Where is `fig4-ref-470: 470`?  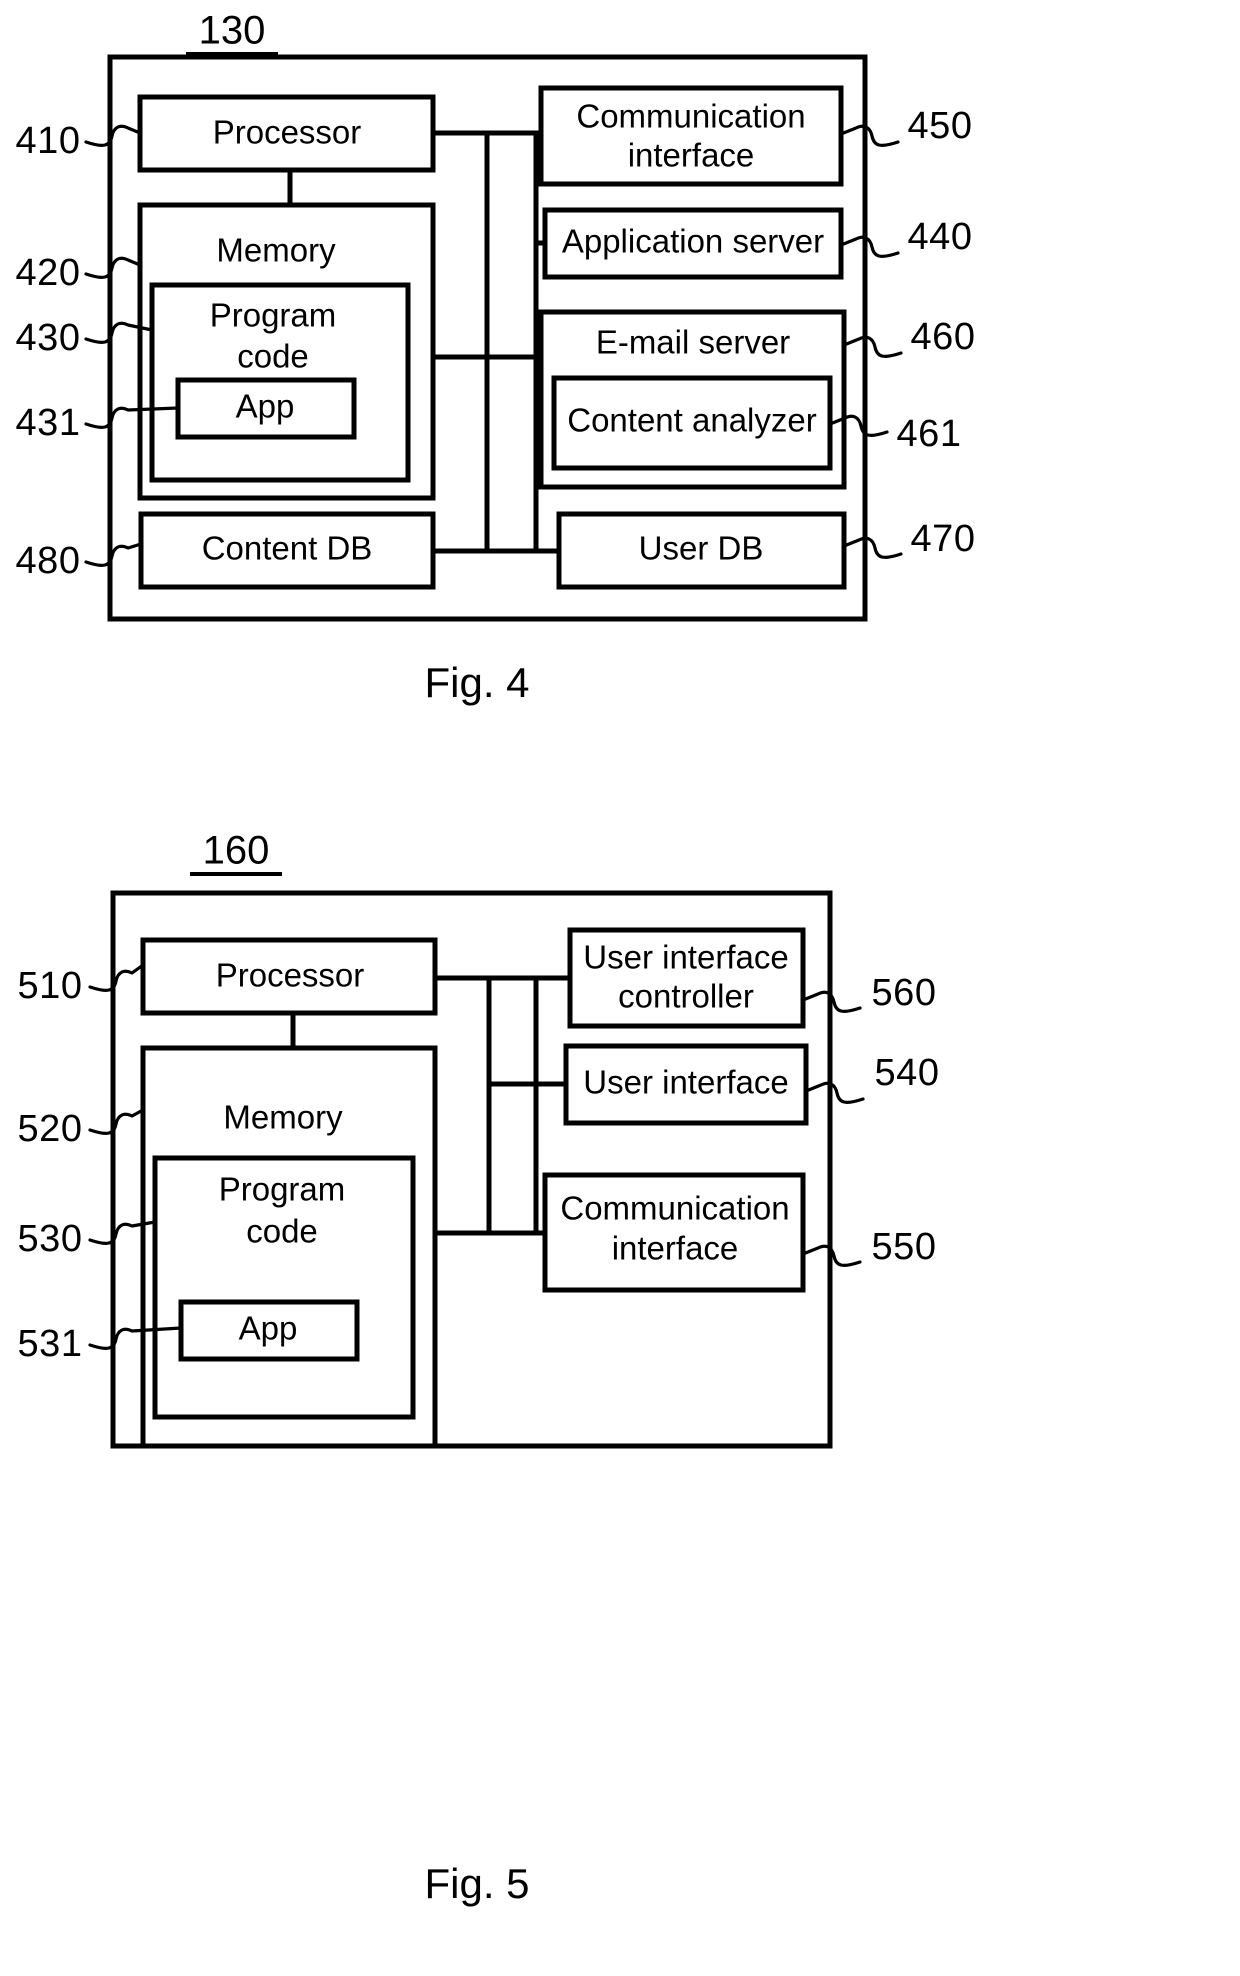 fig4-ref-470: 470 is located at coordinates (943, 539).